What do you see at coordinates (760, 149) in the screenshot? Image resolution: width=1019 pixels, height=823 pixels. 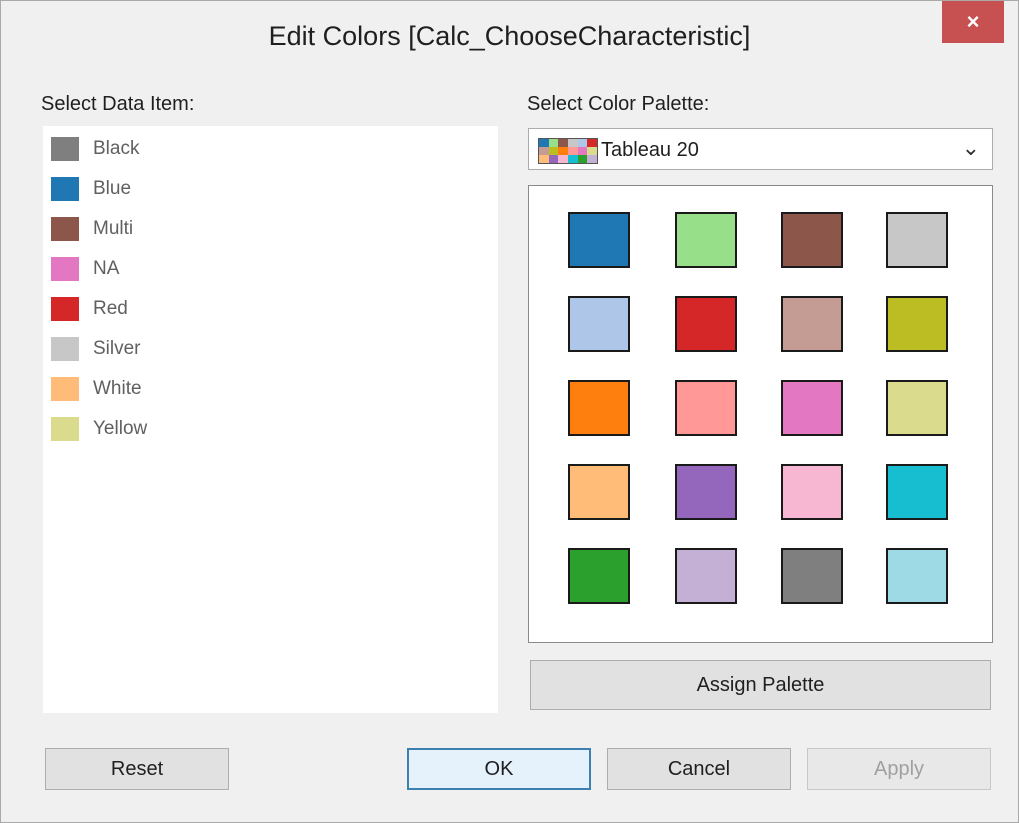 I see `palette-dropdown: Tableau 20 ⌄` at bounding box center [760, 149].